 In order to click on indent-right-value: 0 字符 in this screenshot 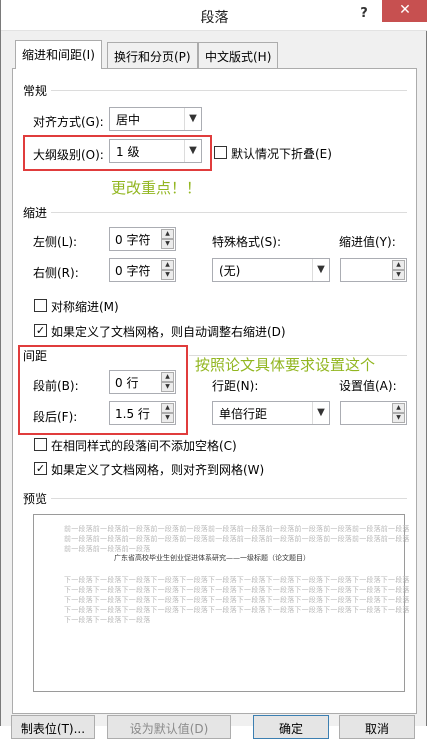, I will do `click(133, 271)`.